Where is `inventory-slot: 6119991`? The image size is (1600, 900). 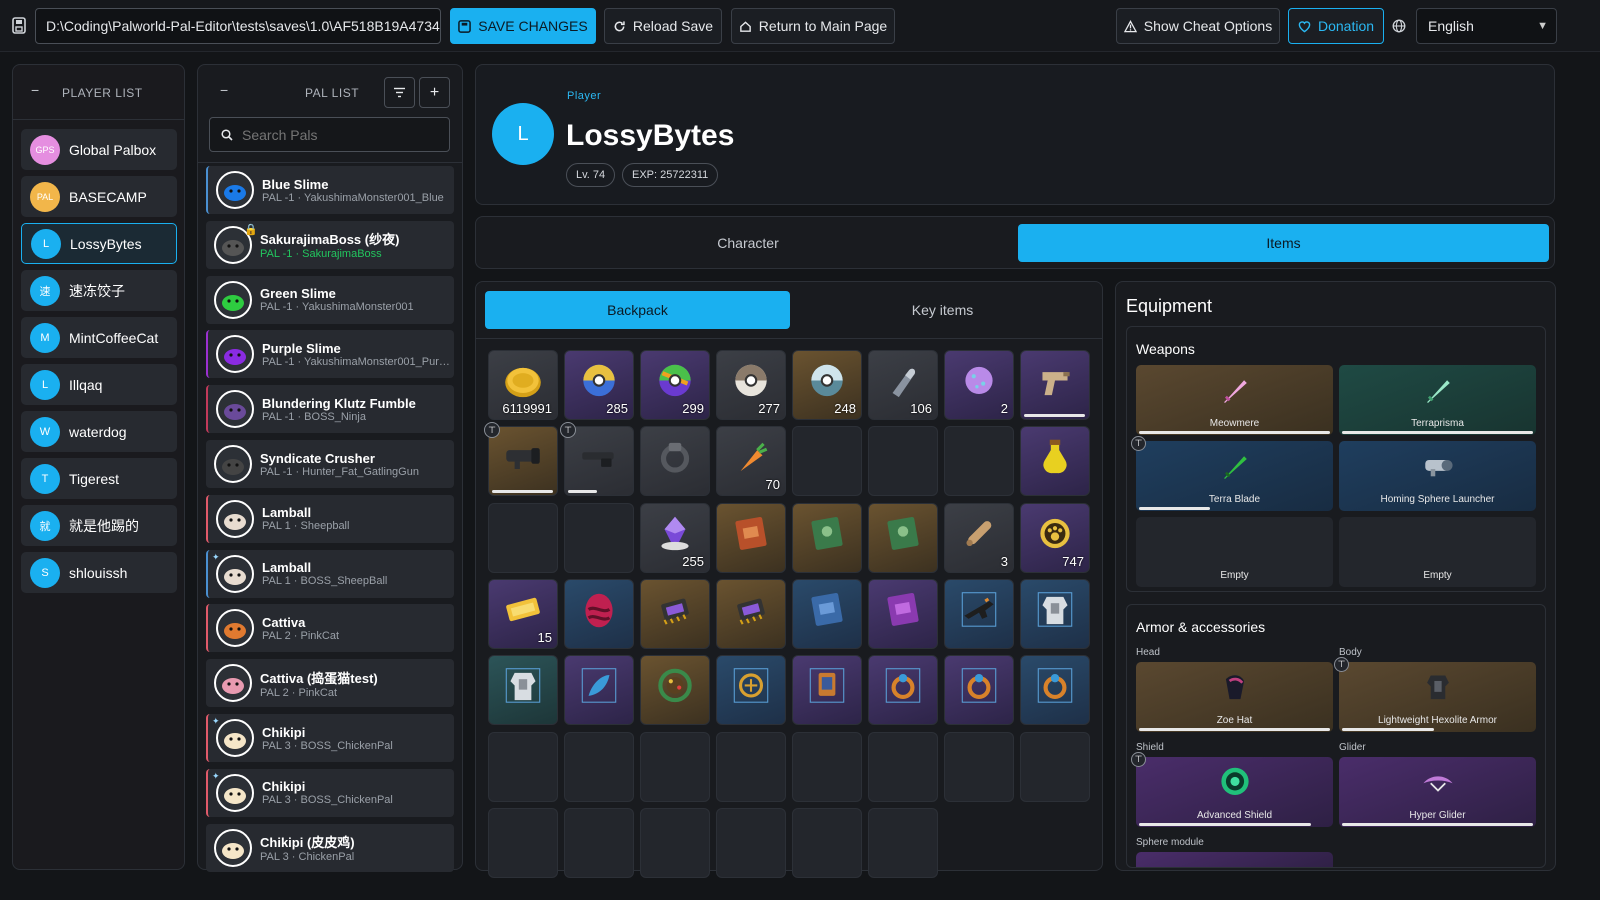
inventory-slot: 6119991 is located at coordinates (523, 385).